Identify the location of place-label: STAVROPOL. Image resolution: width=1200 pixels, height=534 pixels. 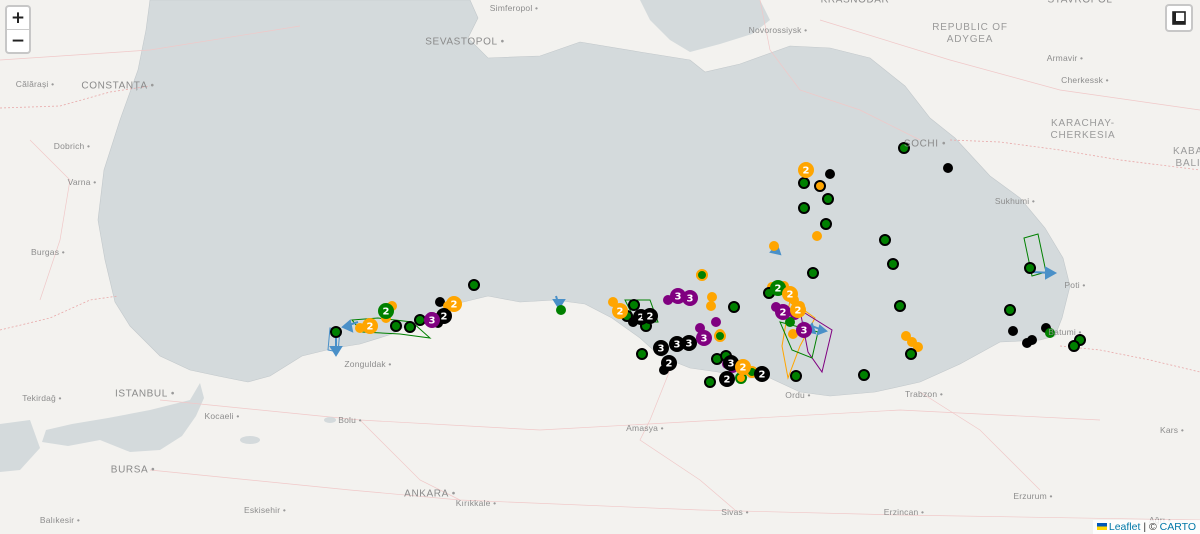
(1080, 3).